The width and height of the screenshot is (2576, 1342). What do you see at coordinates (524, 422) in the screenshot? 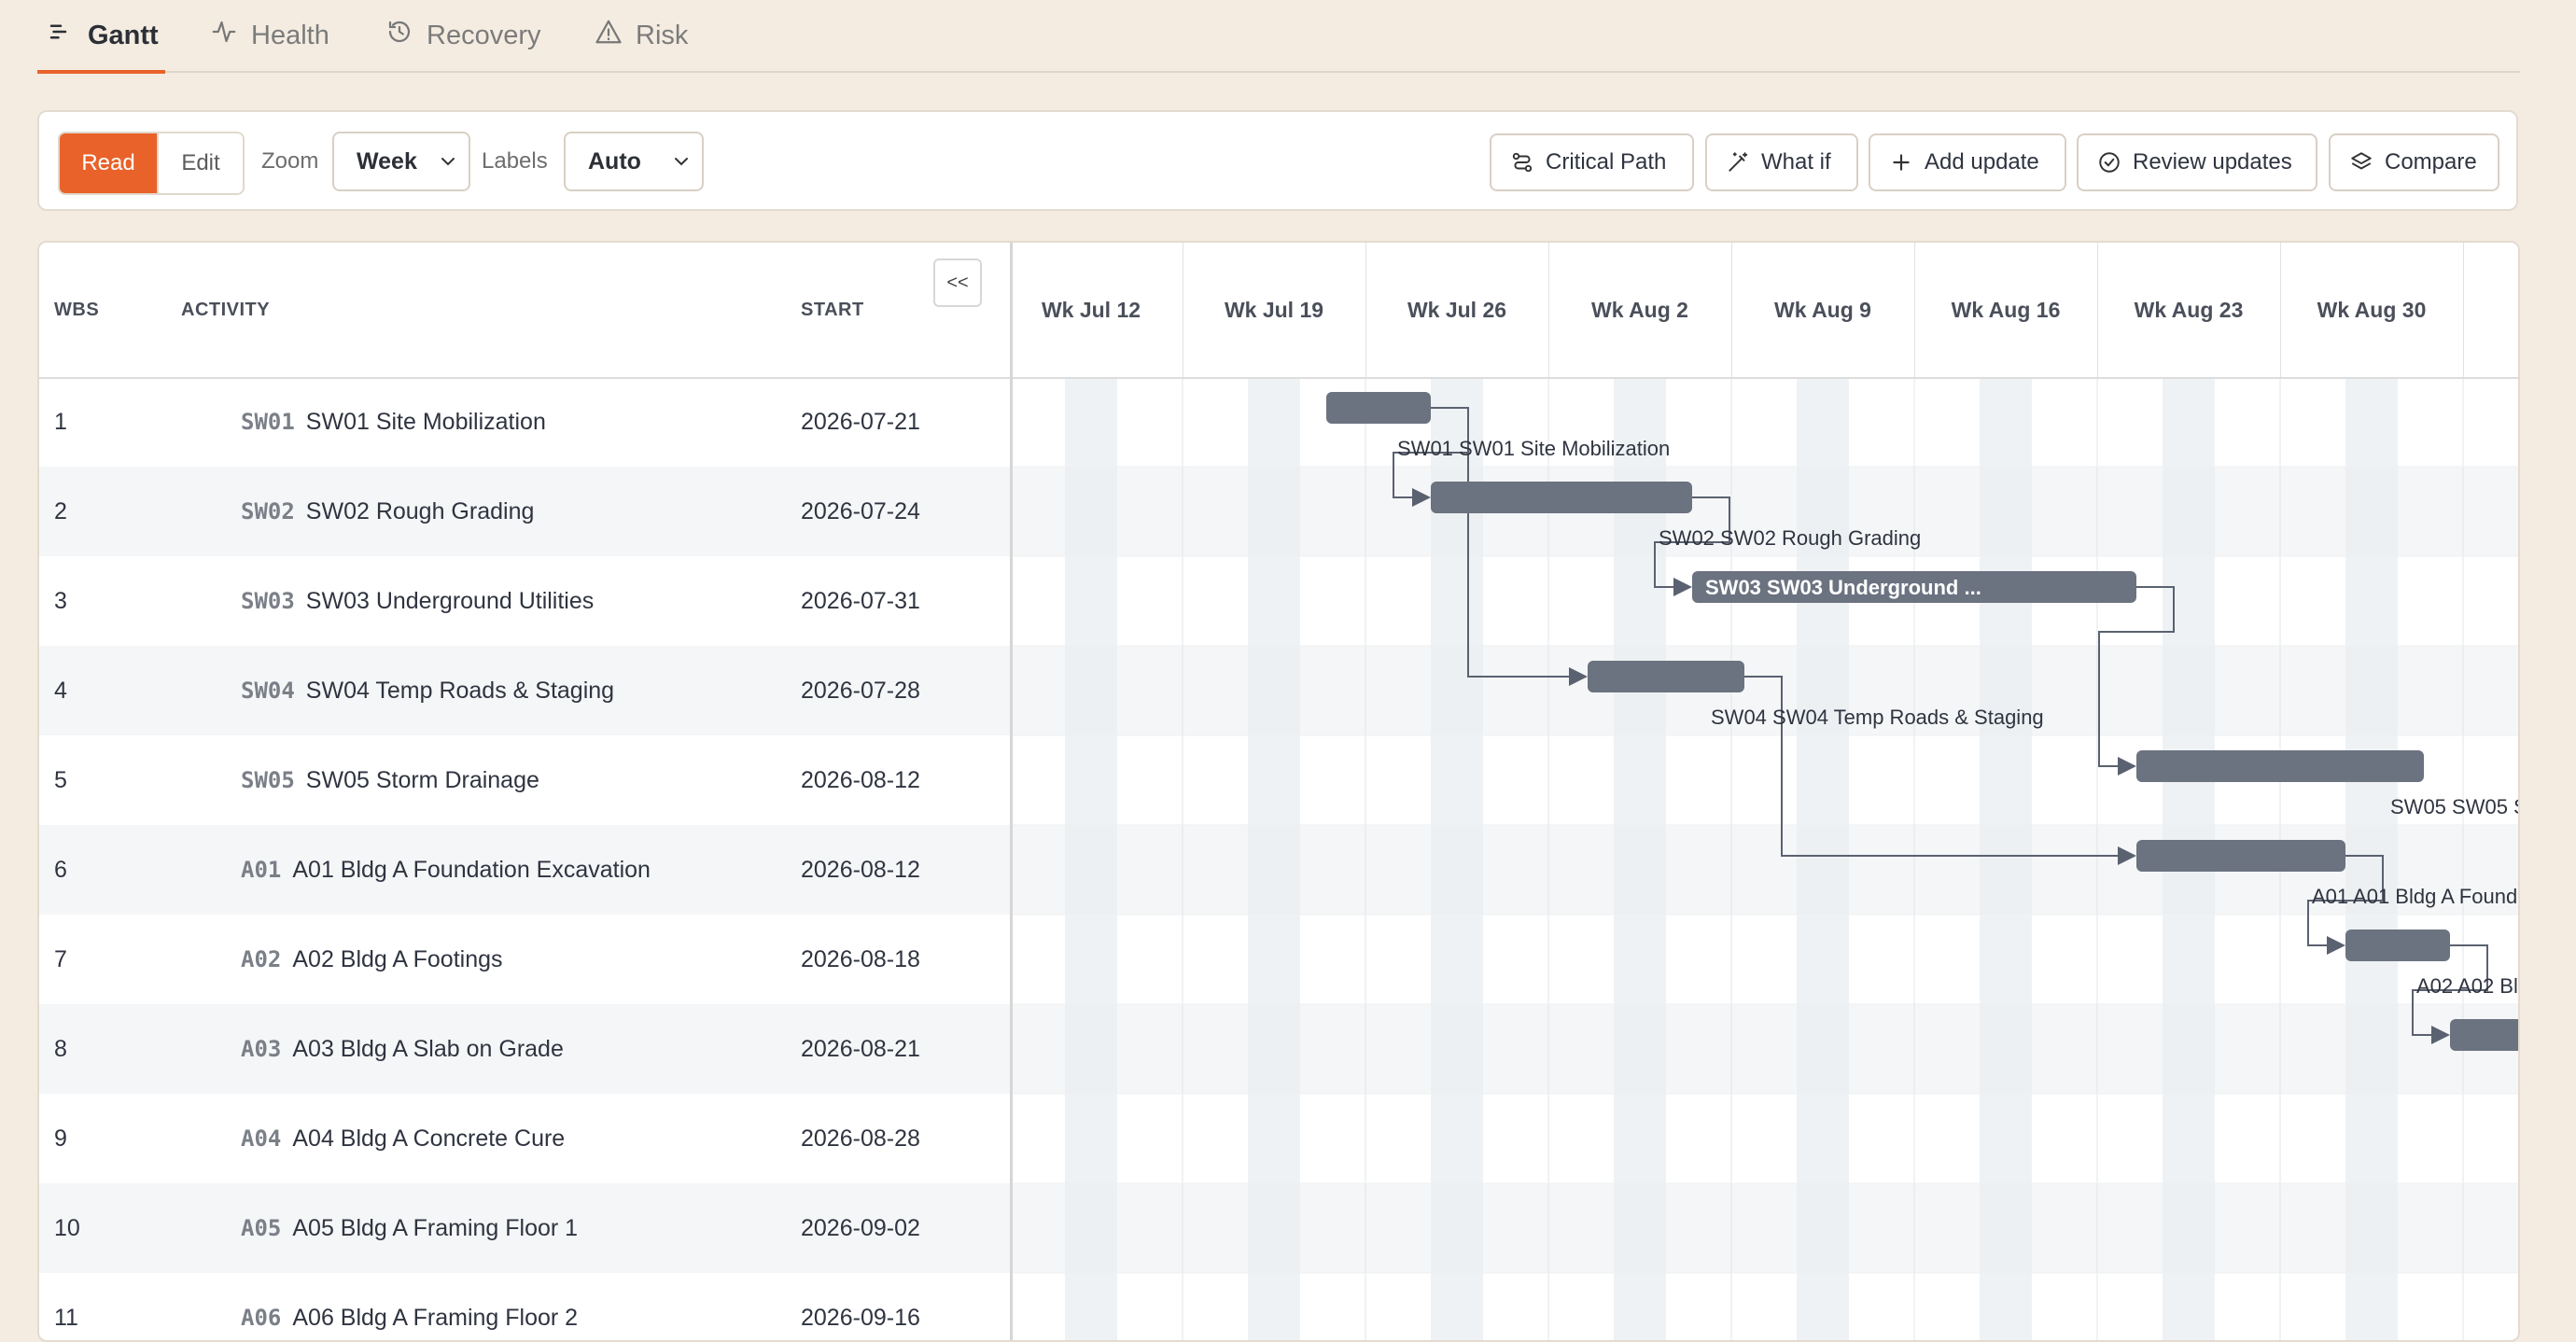
I see `table-row: 1 SW01 SW01 Site Mobilization 2026-07-21` at bounding box center [524, 422].